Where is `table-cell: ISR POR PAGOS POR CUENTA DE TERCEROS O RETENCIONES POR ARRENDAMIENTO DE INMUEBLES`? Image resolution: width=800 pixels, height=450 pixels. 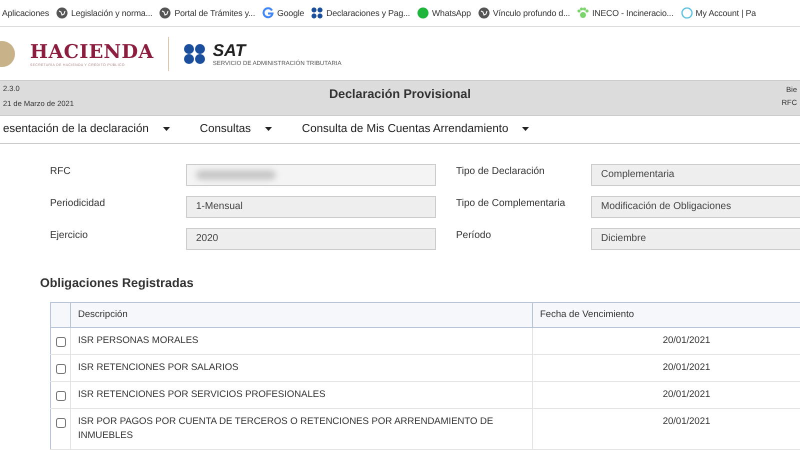 table-cell: ISR POR PAGOS POR CUENTA DE TERCEROS O RETENCIONES POR ARRENDAMIENTO DE INMUEBLES is located at coordinates (301, 429).